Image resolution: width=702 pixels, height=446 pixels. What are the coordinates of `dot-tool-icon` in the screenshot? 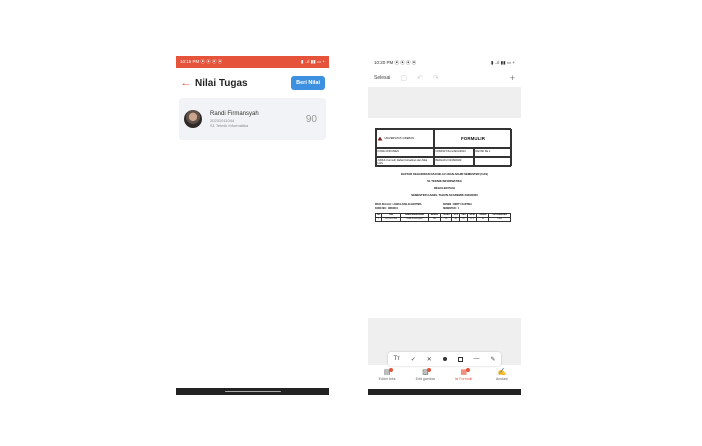 It's located at (444, 359).